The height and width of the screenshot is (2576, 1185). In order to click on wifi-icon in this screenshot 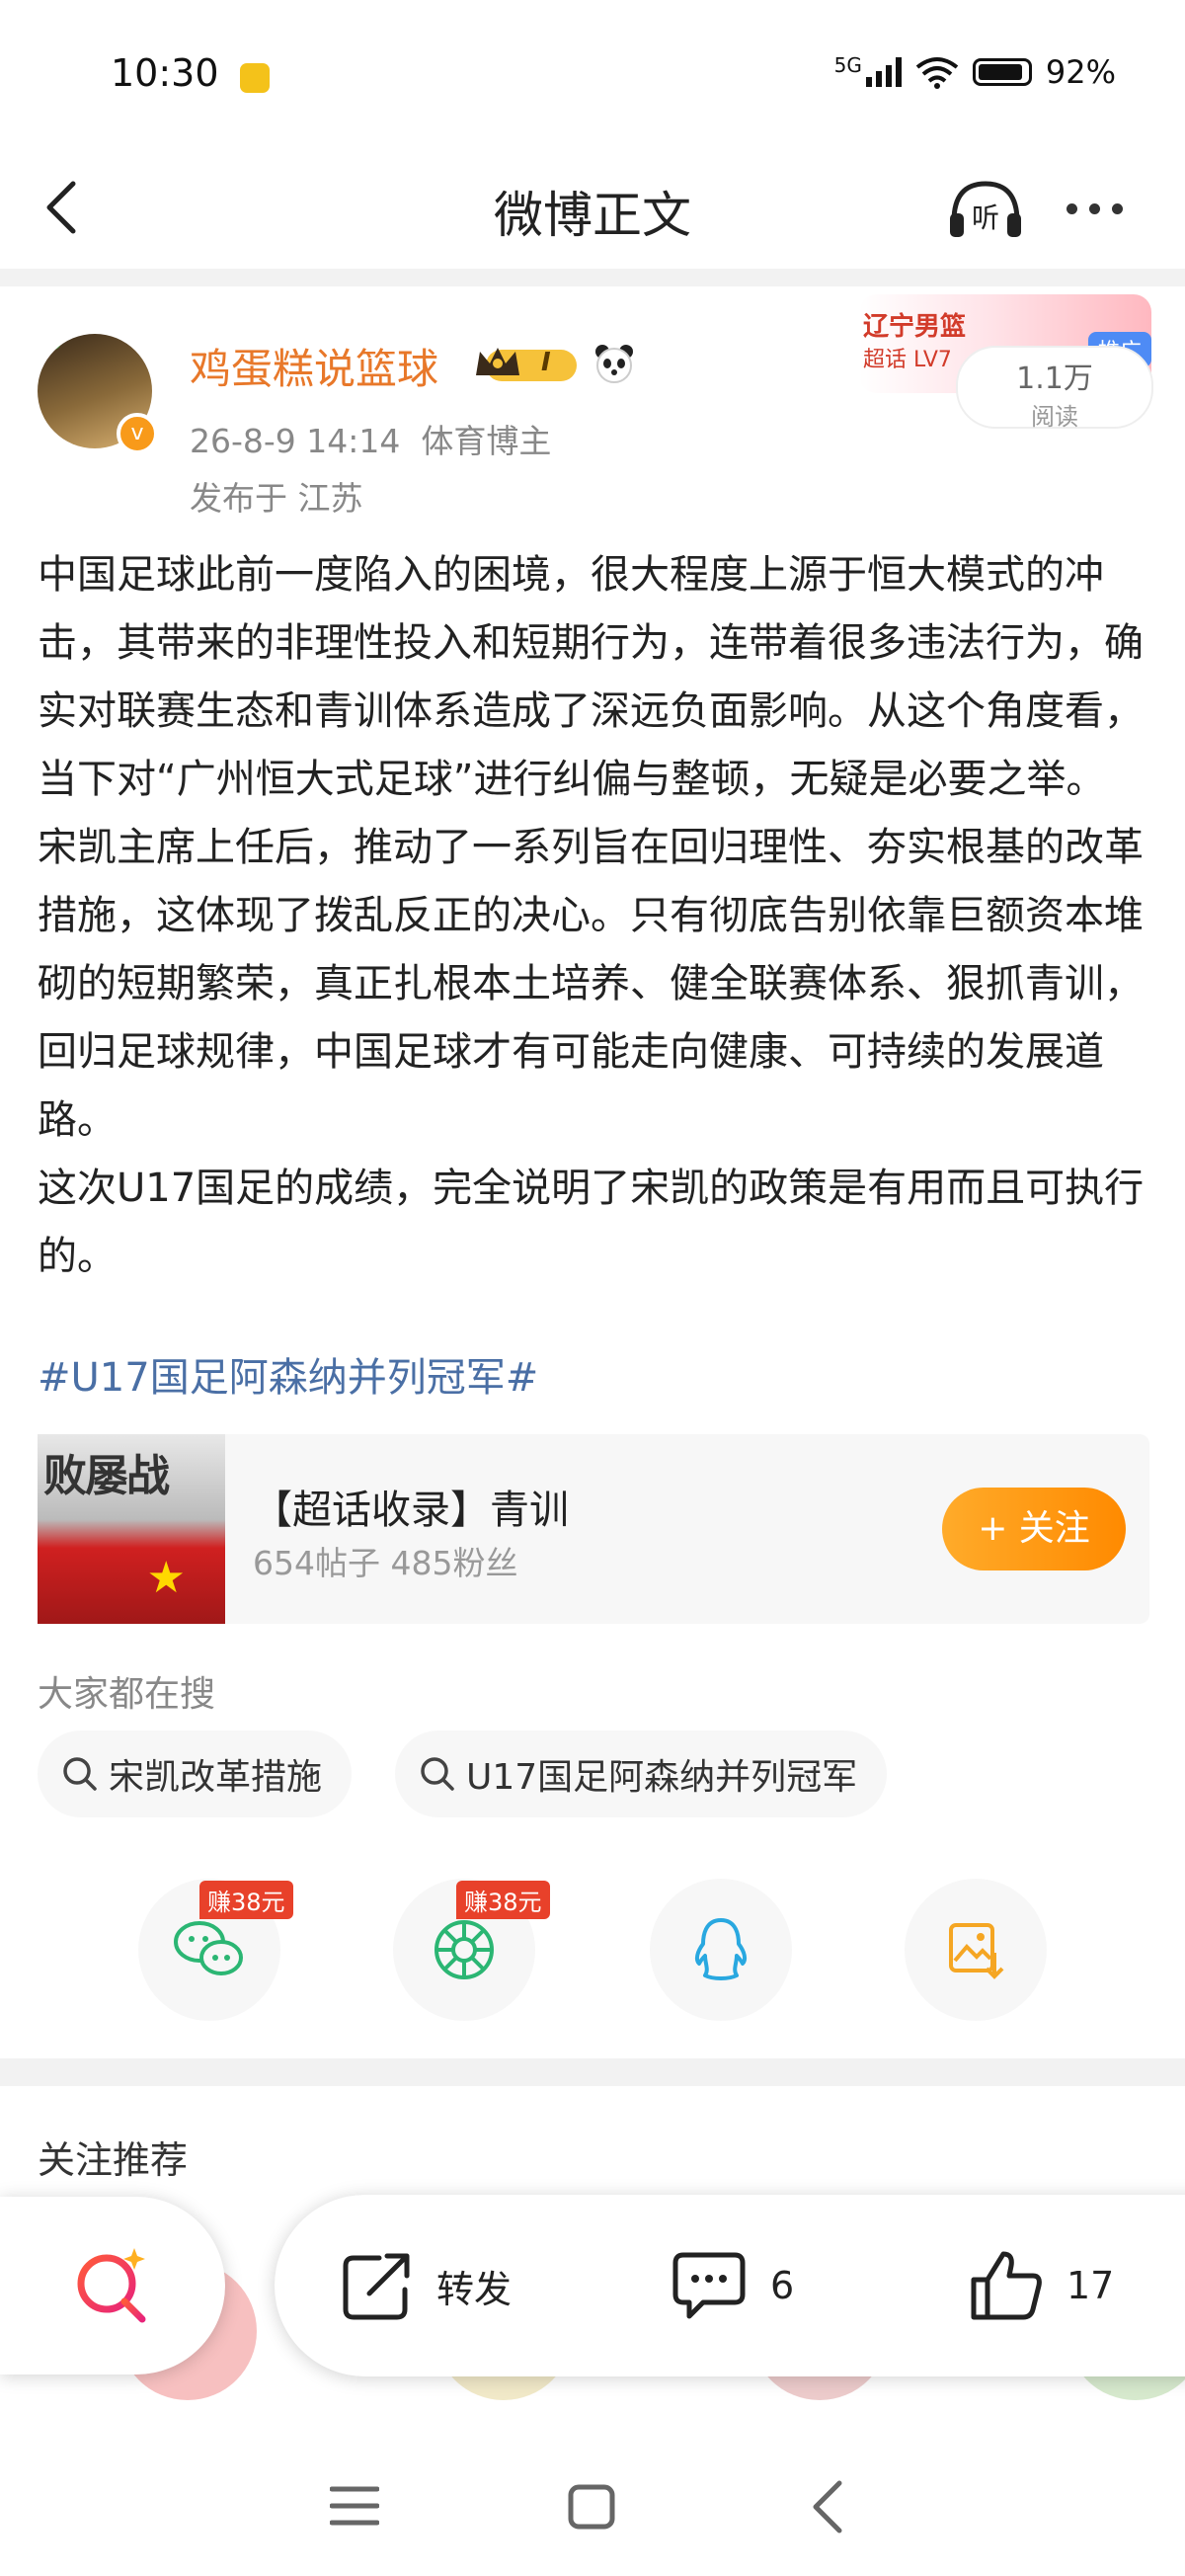, I will do `click(937, 73)`.